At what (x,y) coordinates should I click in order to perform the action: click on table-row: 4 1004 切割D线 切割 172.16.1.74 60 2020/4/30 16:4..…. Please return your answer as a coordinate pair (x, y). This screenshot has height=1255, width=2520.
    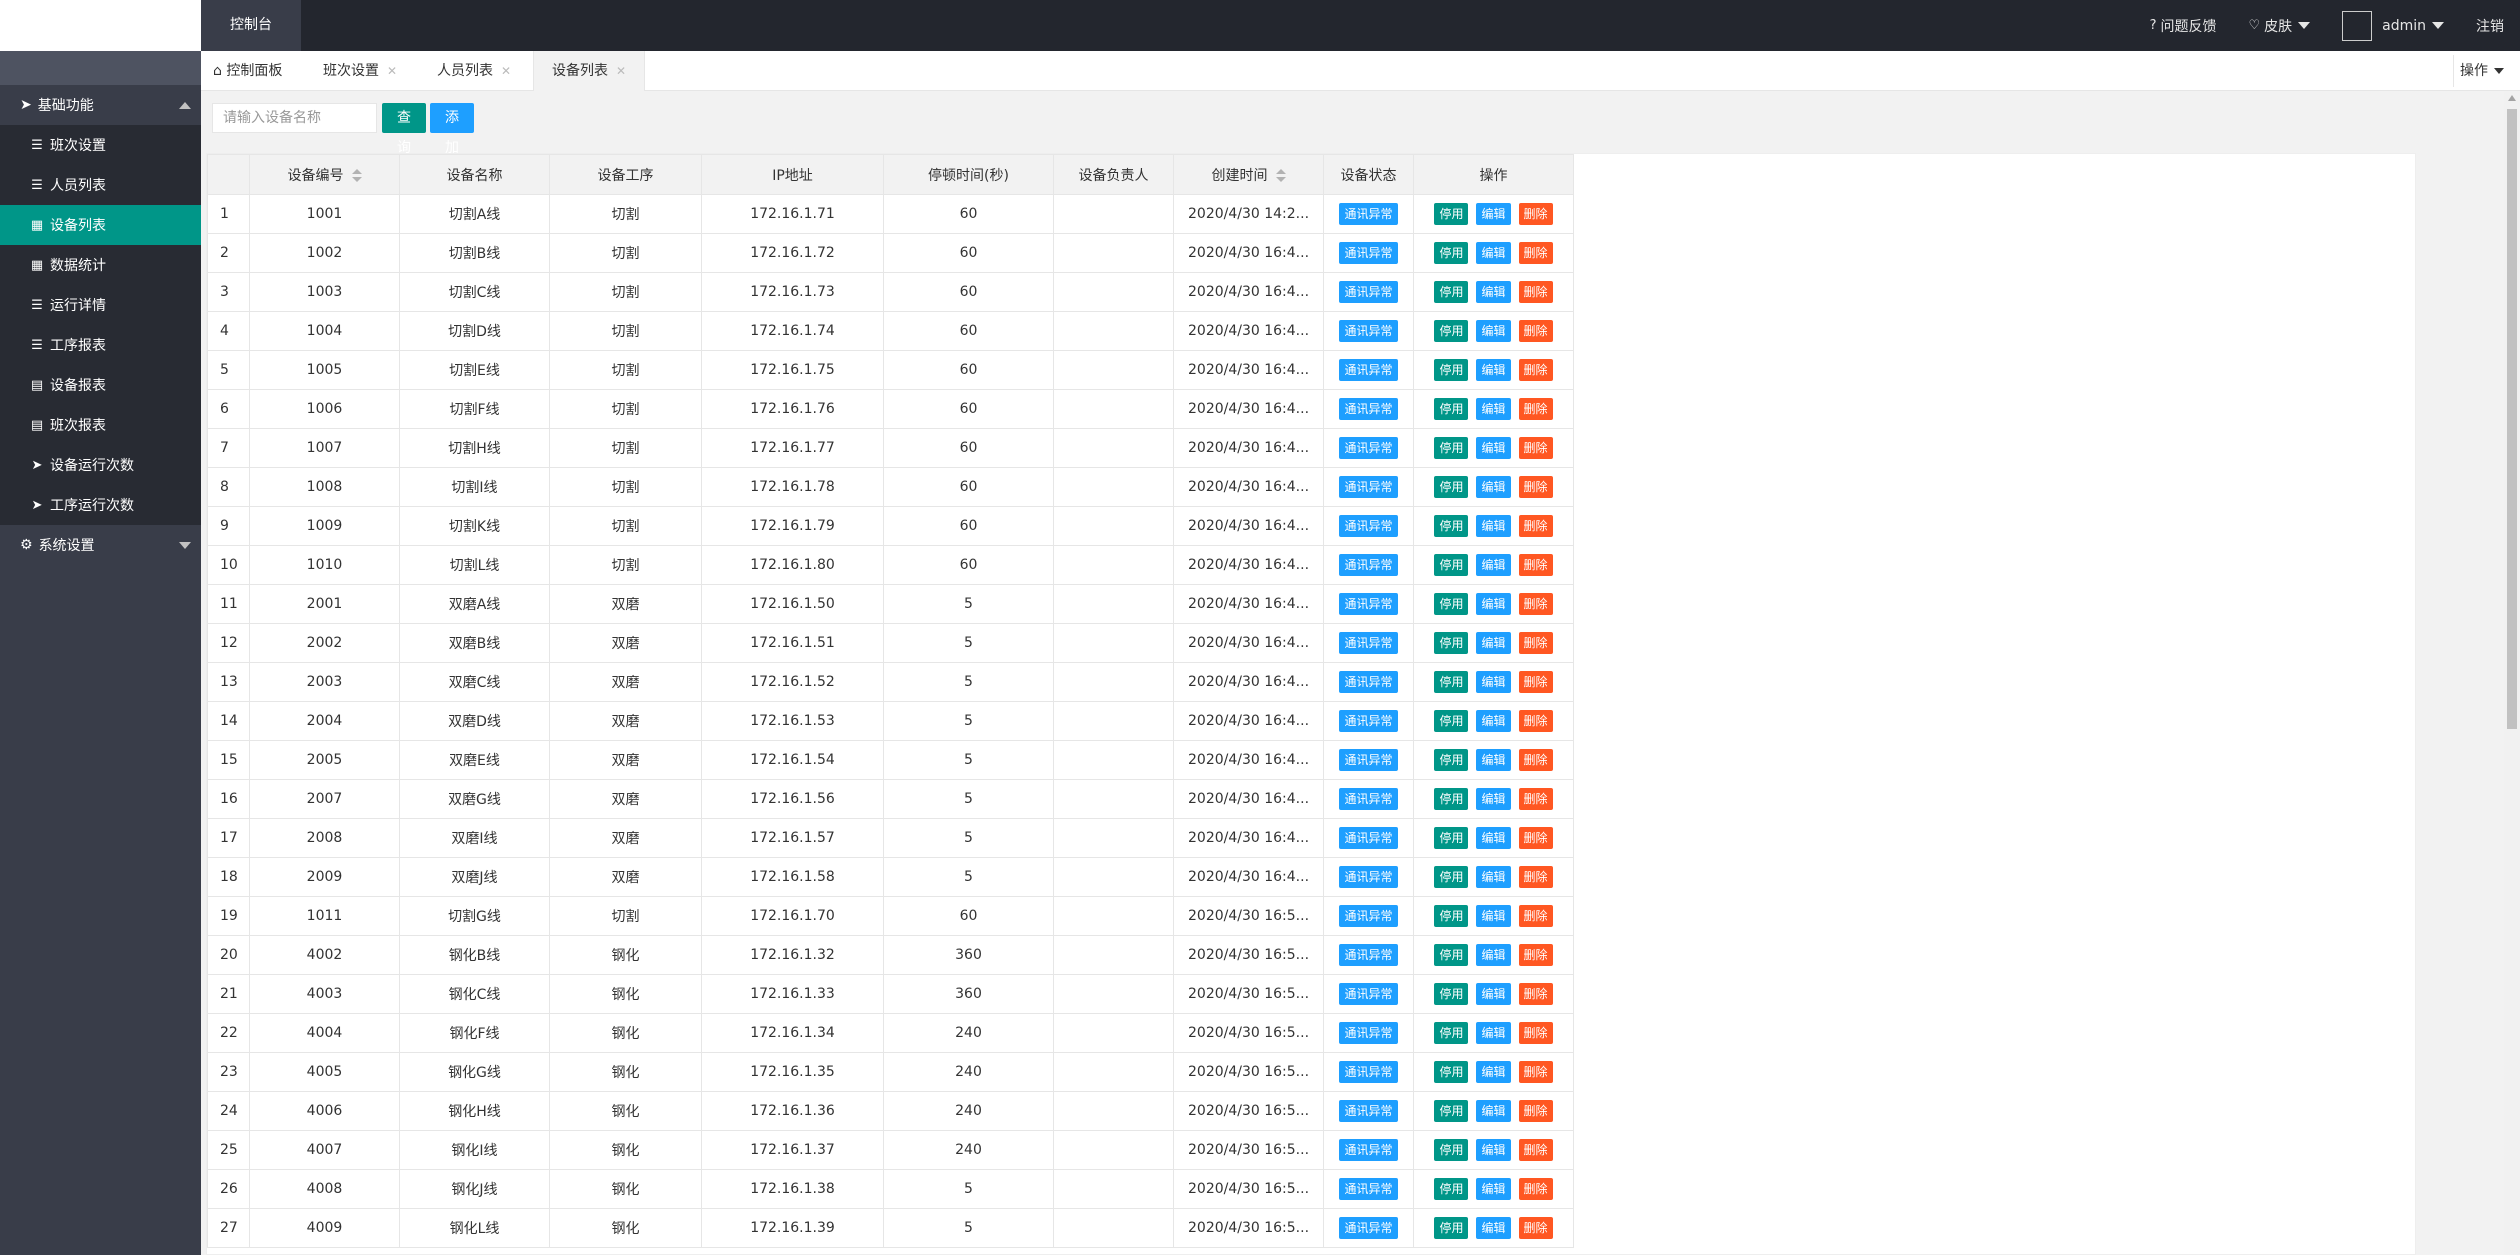
    Looking at the image, I should click on (890, 331).